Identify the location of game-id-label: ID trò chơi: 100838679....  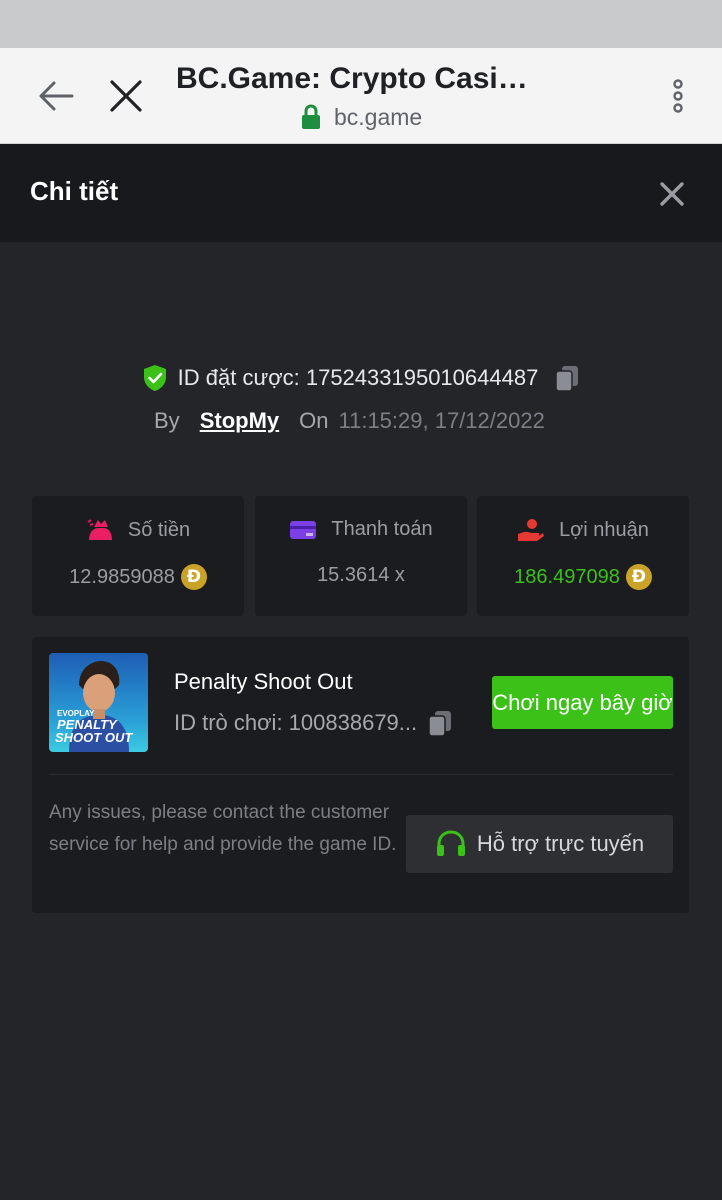
(296, 722).